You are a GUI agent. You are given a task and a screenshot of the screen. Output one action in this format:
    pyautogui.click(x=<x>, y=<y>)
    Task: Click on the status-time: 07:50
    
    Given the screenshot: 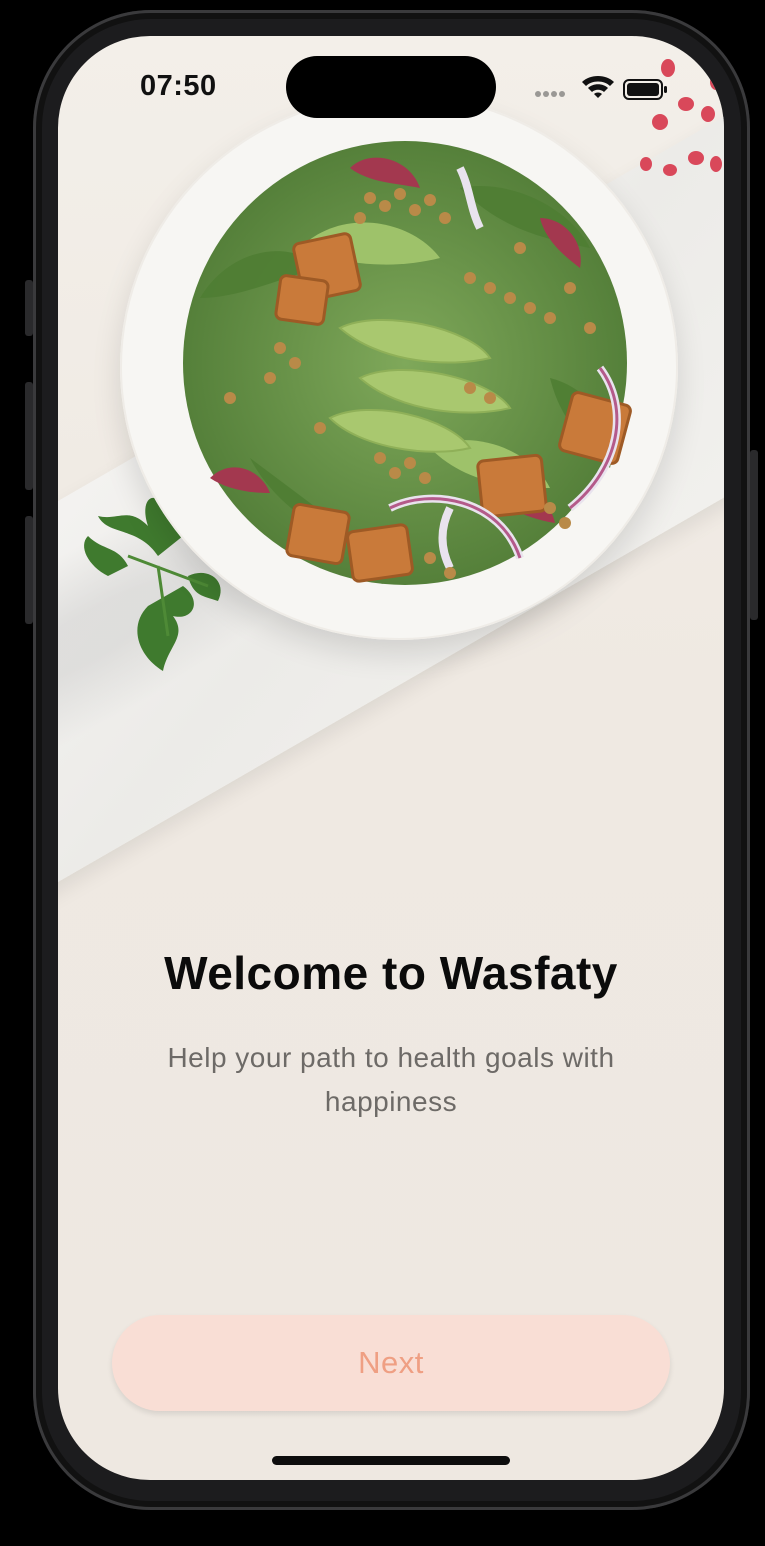 What is the action you would take?
    pyautogui.click(x=178, y=86)
    